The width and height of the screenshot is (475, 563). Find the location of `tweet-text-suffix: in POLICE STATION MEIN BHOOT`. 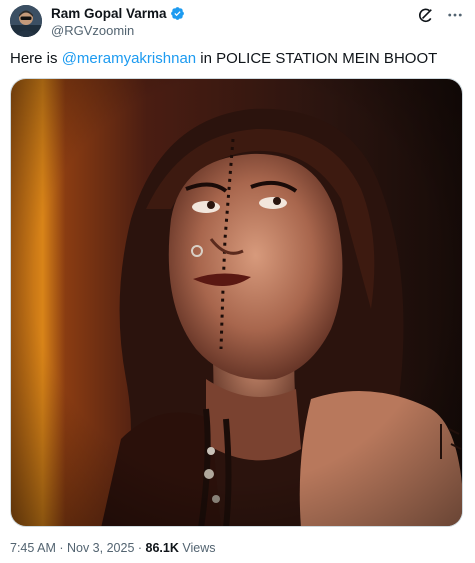

tweet-text-suffix: in POLICE STATION MEIN BHOOT is located at coordinates (317, 58).